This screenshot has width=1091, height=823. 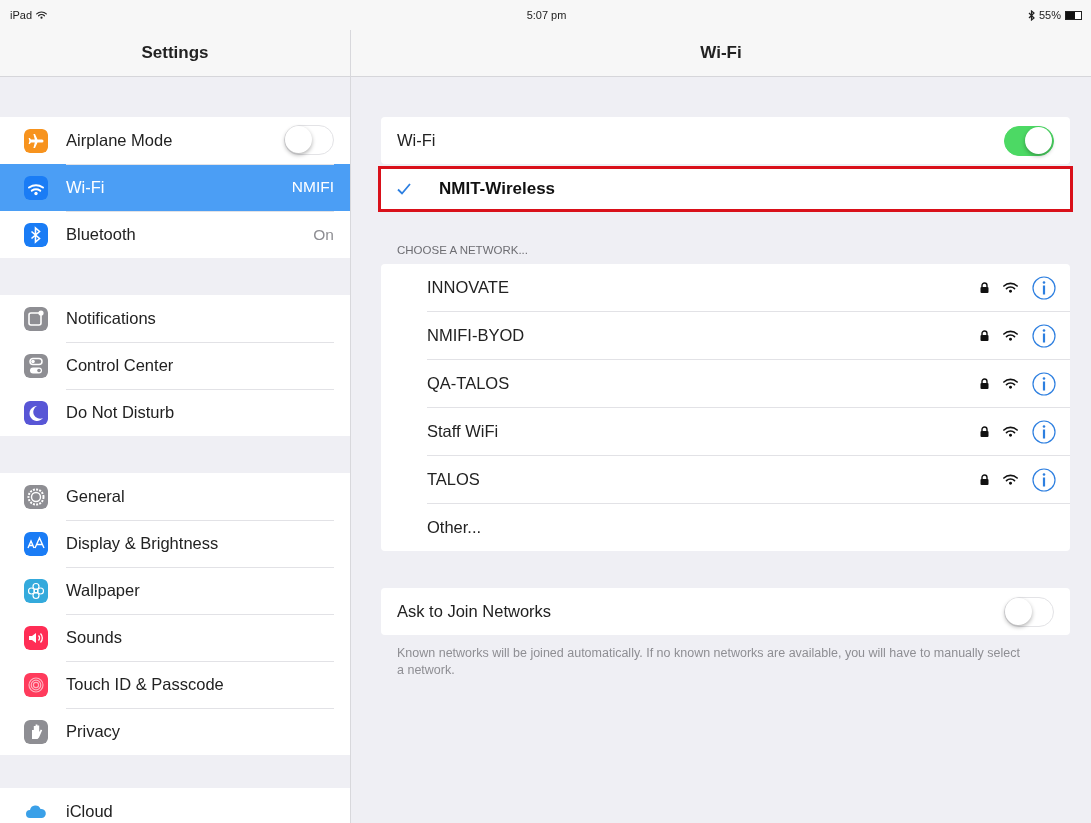 I want to click on settings-item: Touch ID & Passcode, so click(x=175, y=684).